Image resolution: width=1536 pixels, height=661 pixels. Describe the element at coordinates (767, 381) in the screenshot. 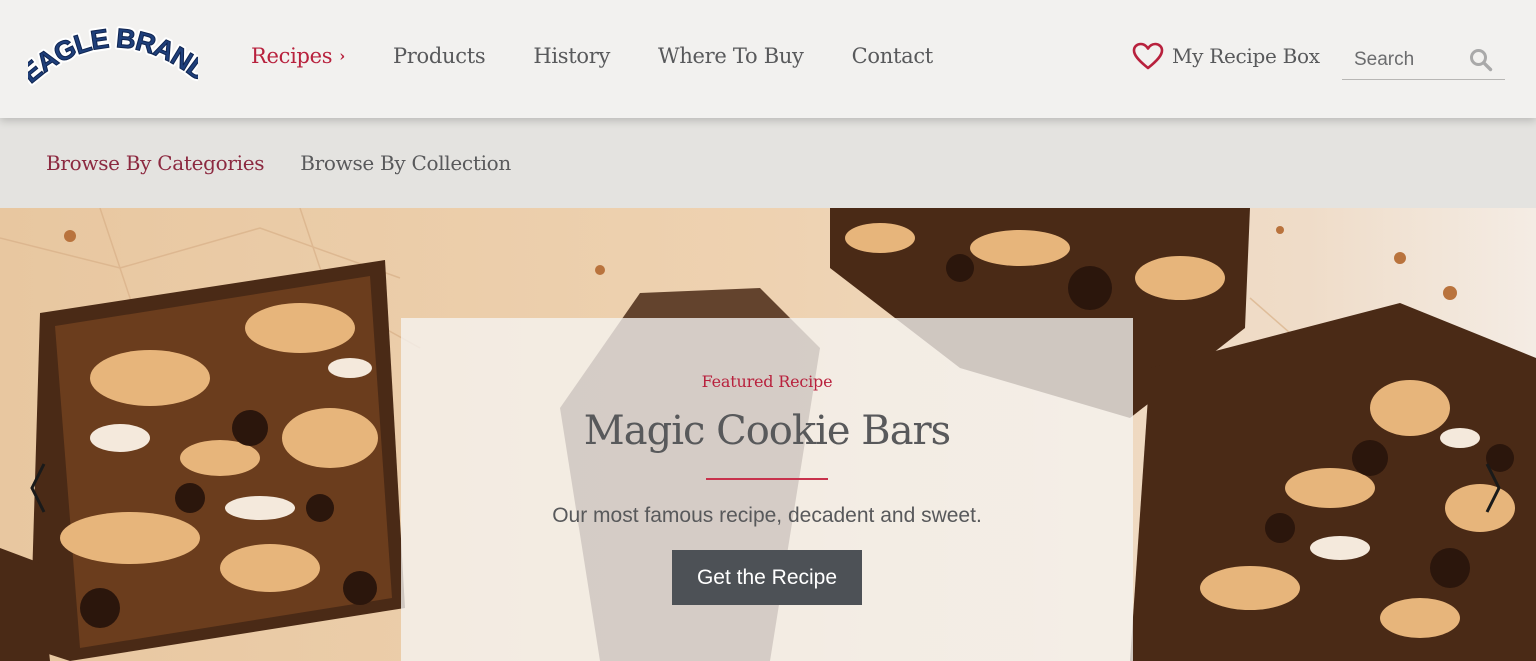

I see `featured-recipe-eyebrow: Featured Recipe` at that location.